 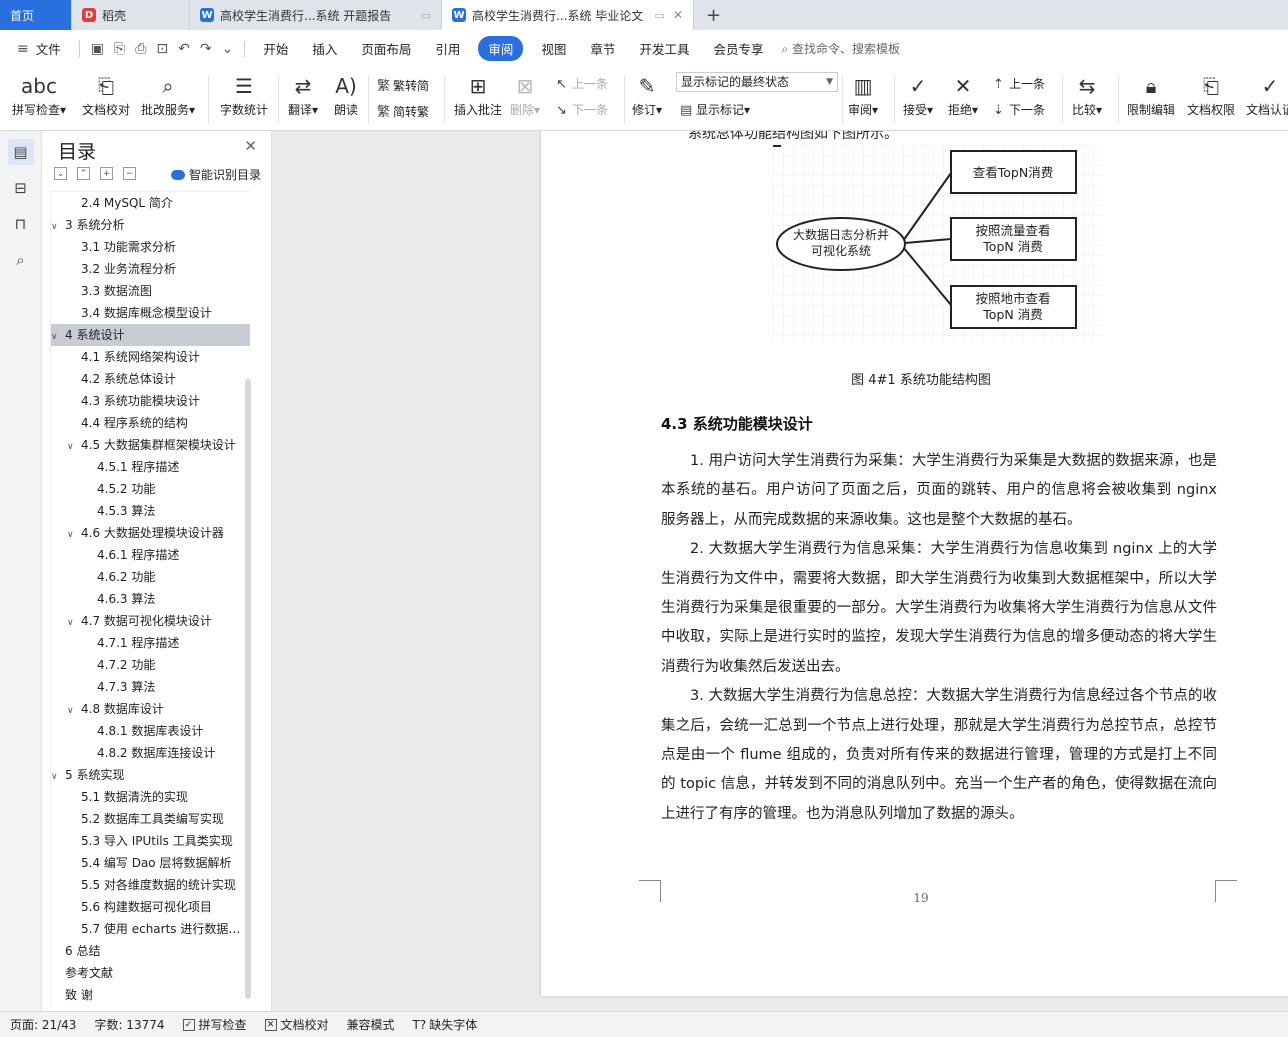 I want to click on accept-button: ✓ 接受▾, so click(x=918, y=94).